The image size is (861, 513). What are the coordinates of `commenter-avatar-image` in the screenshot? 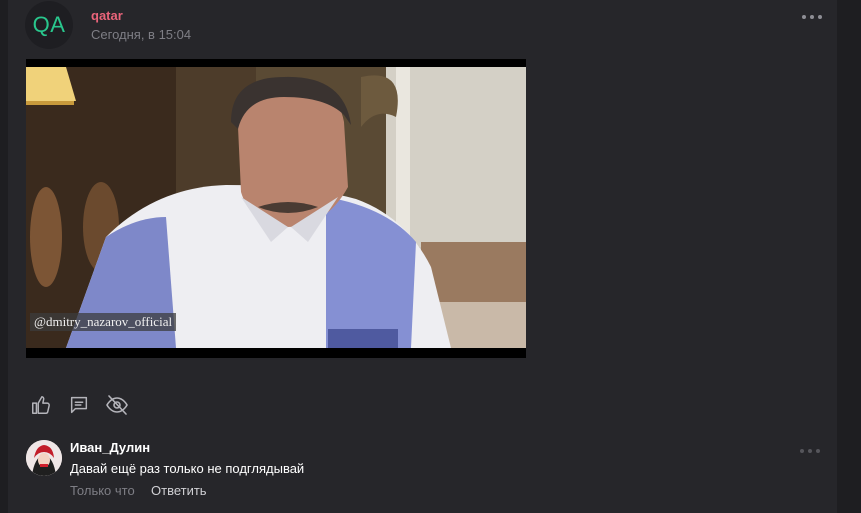 It's located at (44, 458).